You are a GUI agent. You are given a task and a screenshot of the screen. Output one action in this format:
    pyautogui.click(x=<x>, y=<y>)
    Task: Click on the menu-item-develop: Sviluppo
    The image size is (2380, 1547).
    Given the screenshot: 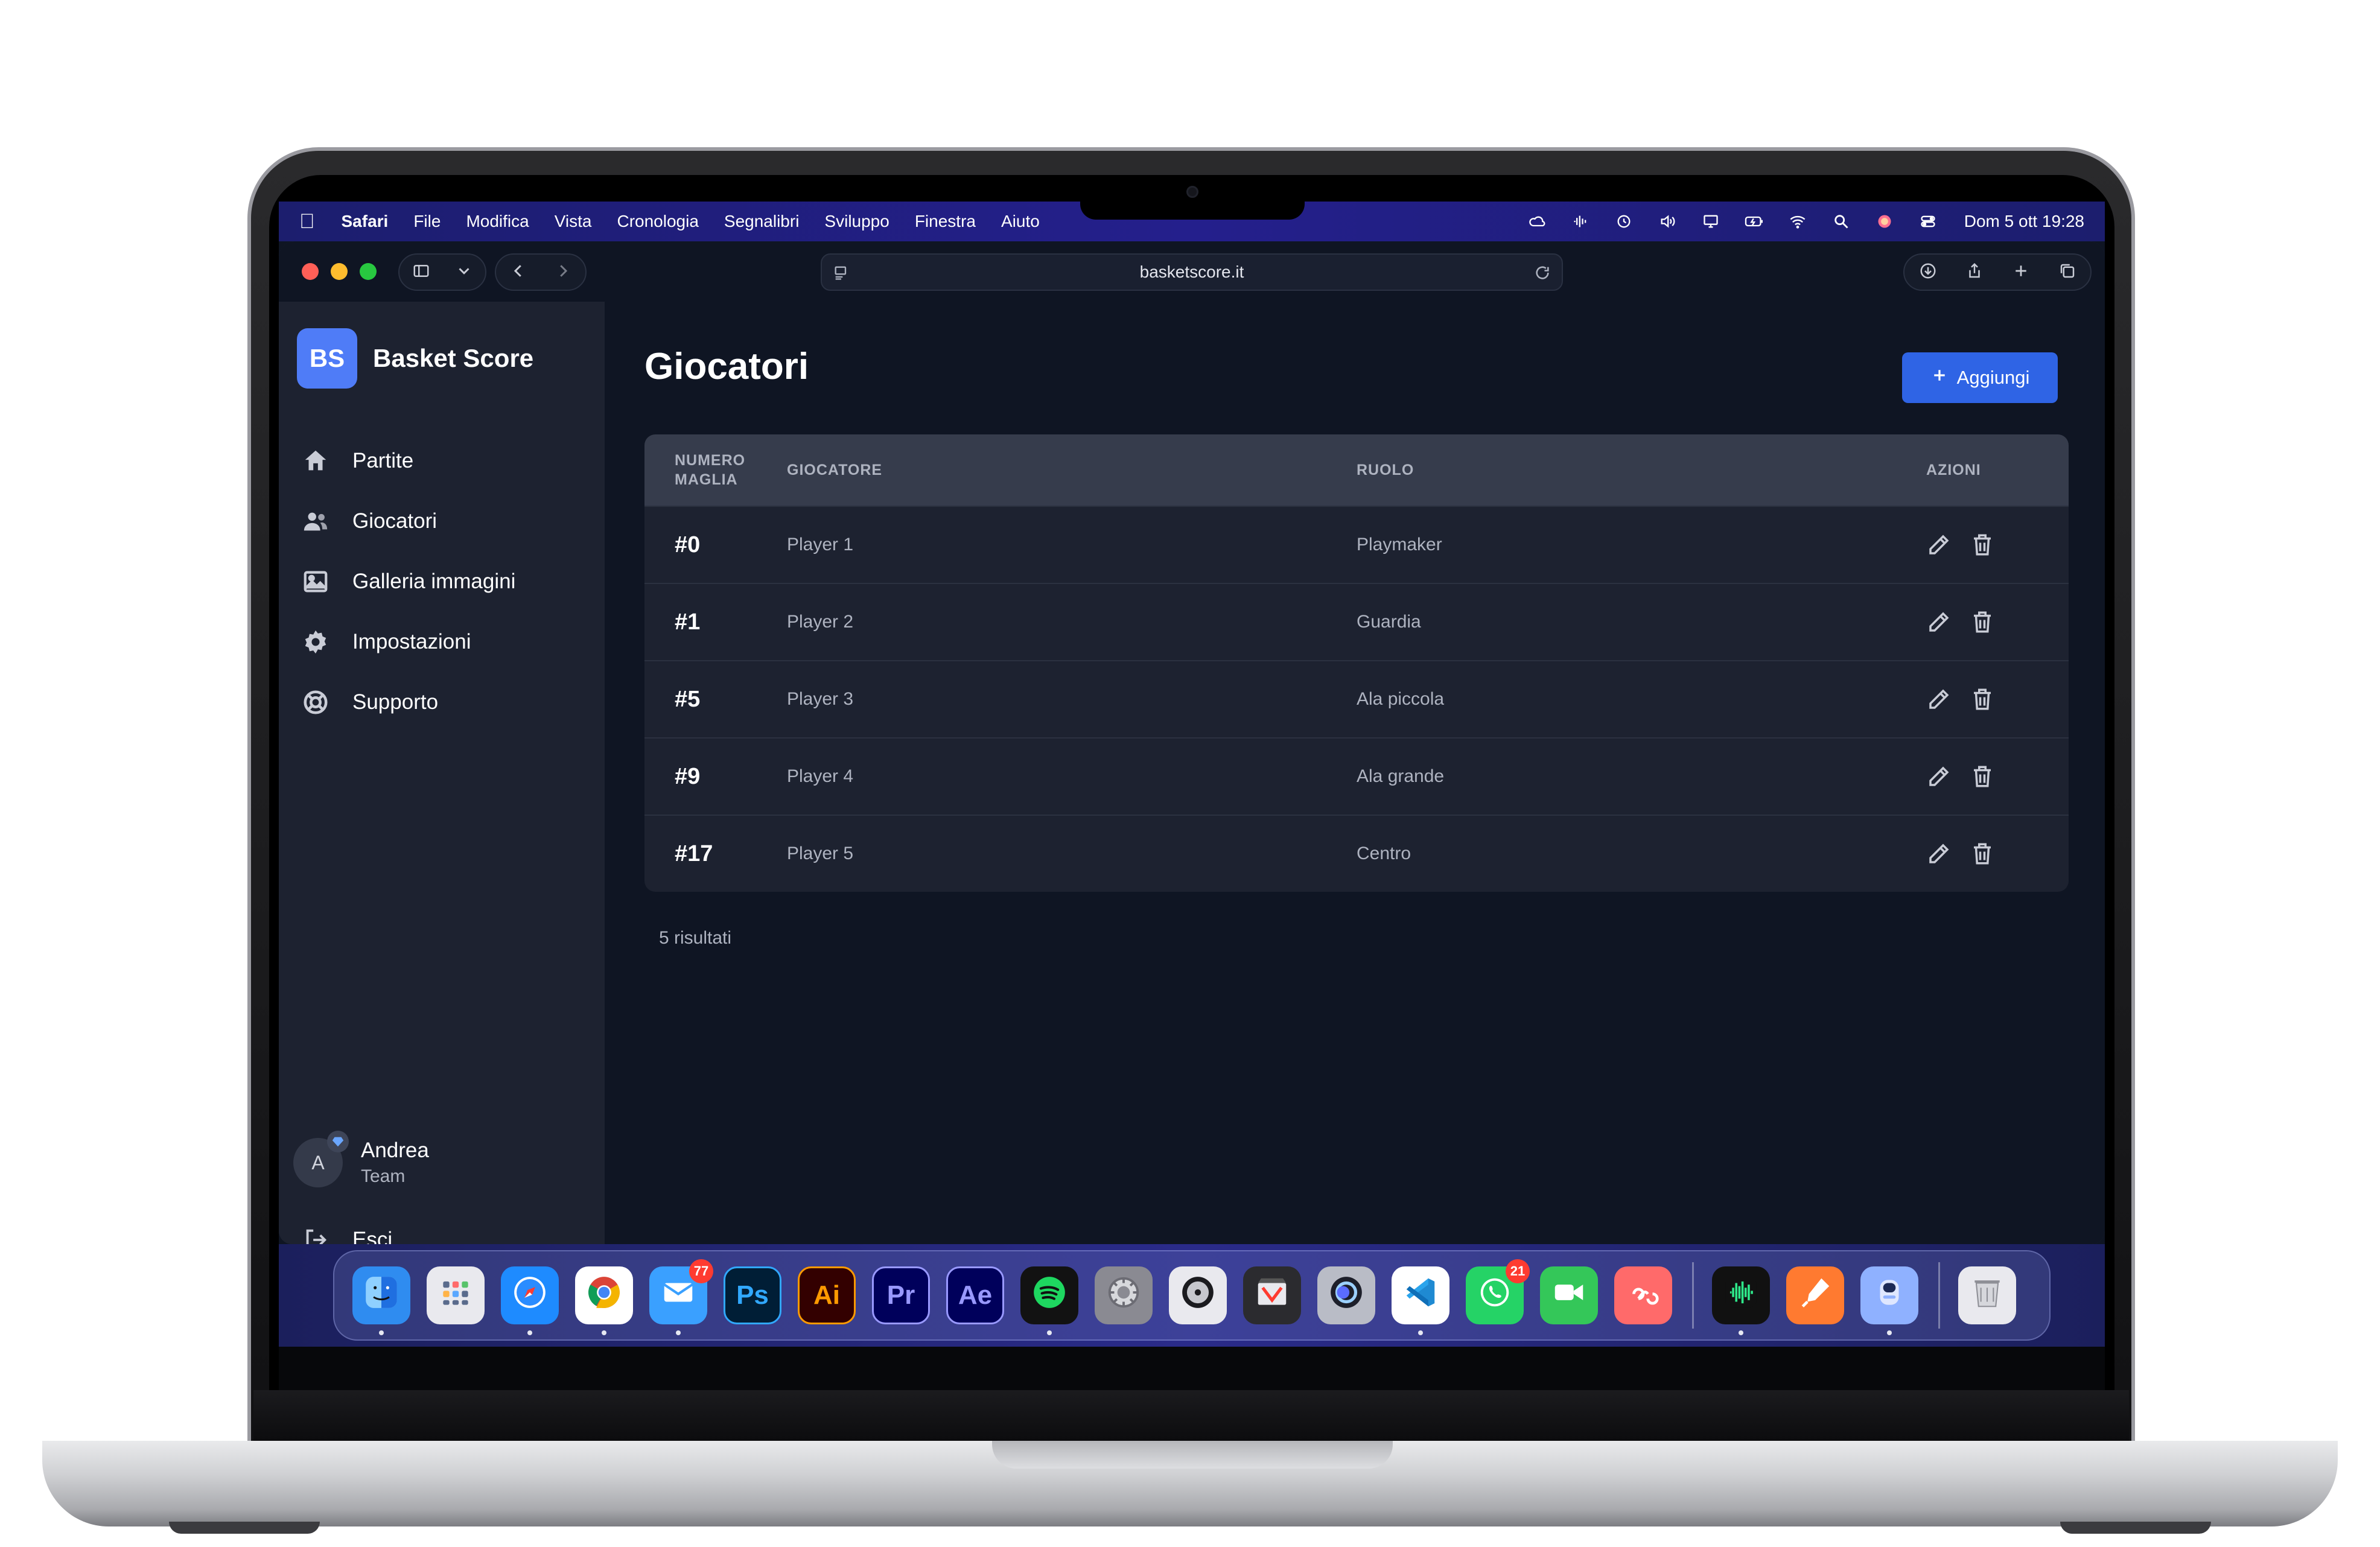 What is the action you would take?
    pyautogui.click(x=856, y=222)
    